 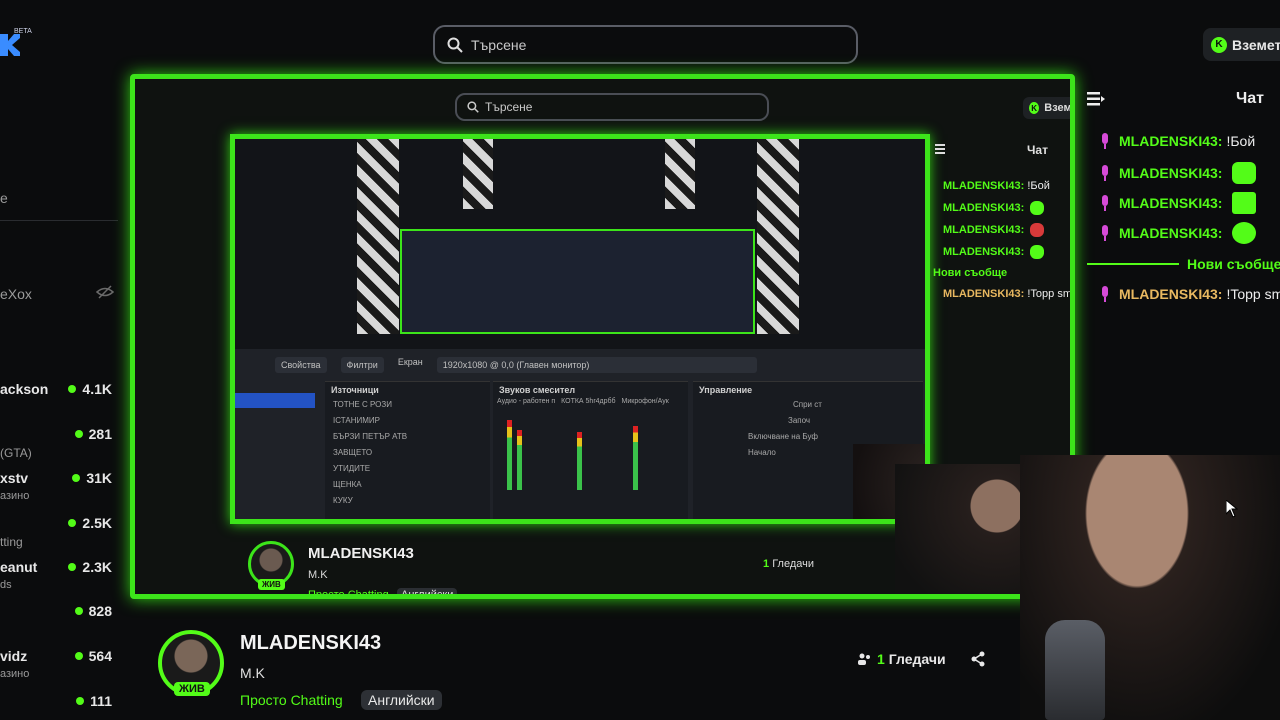 I want to click on channel-name: xstv, so click(x=14, y=478).